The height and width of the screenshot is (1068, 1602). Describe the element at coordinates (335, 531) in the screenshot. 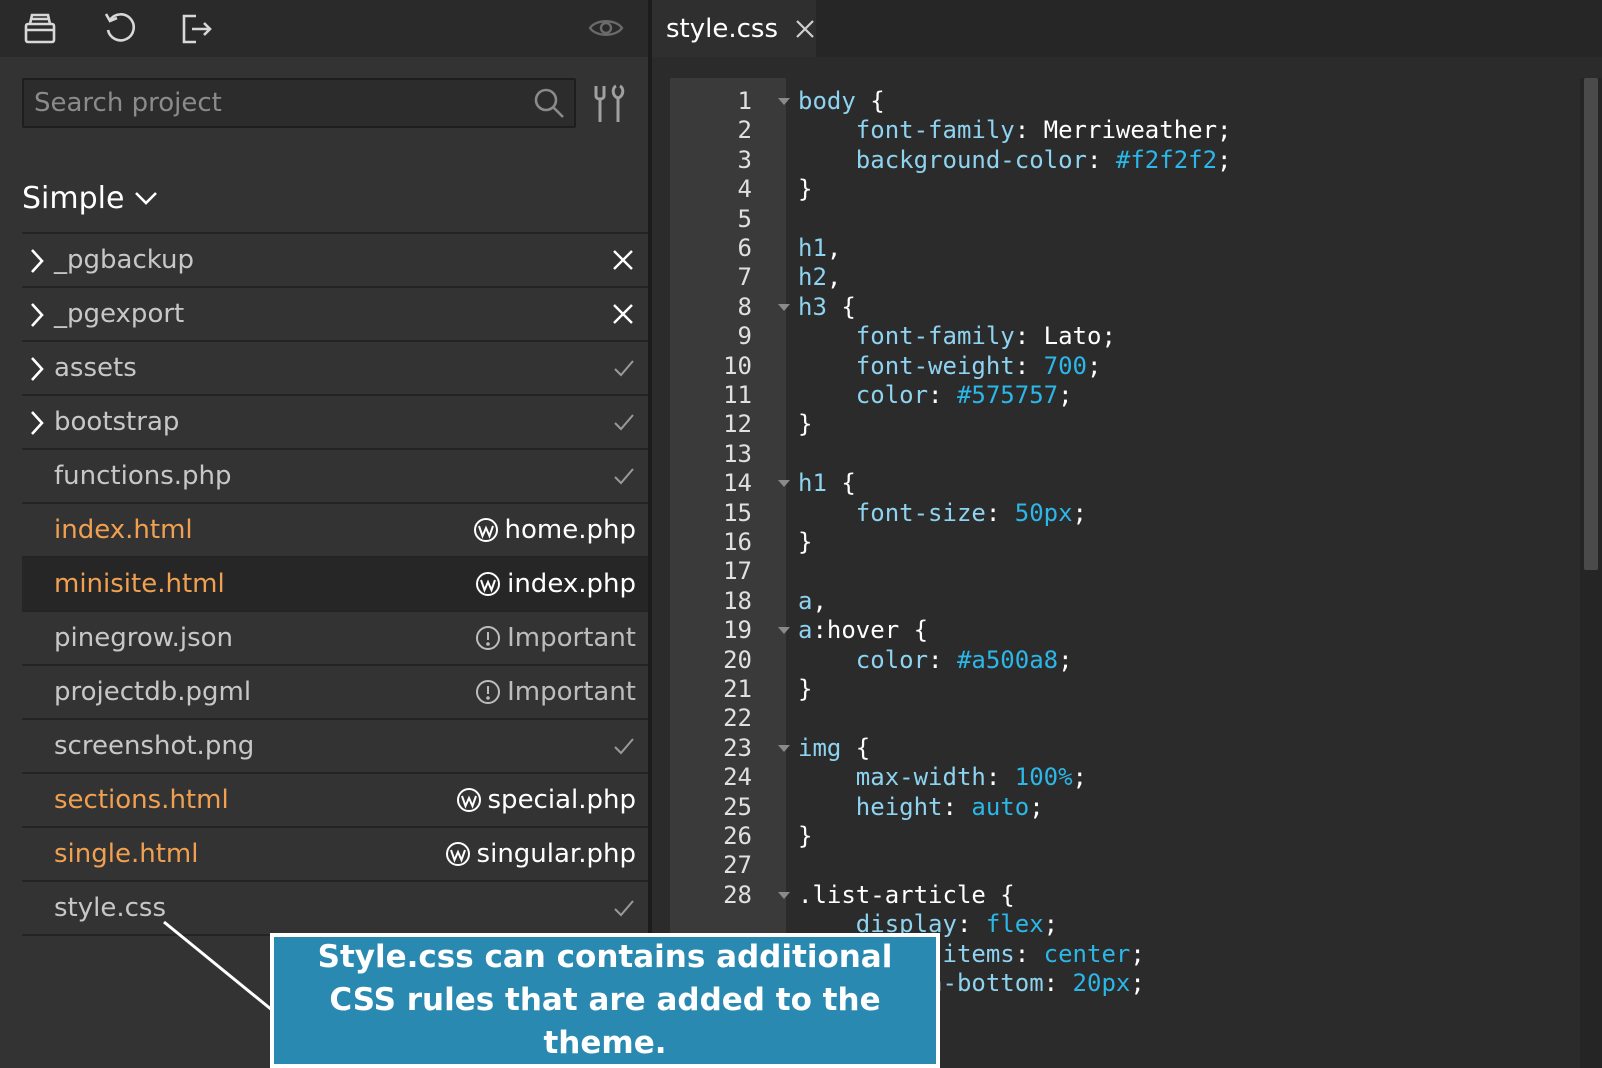

I see `file-row: index.html home.php` at that location.